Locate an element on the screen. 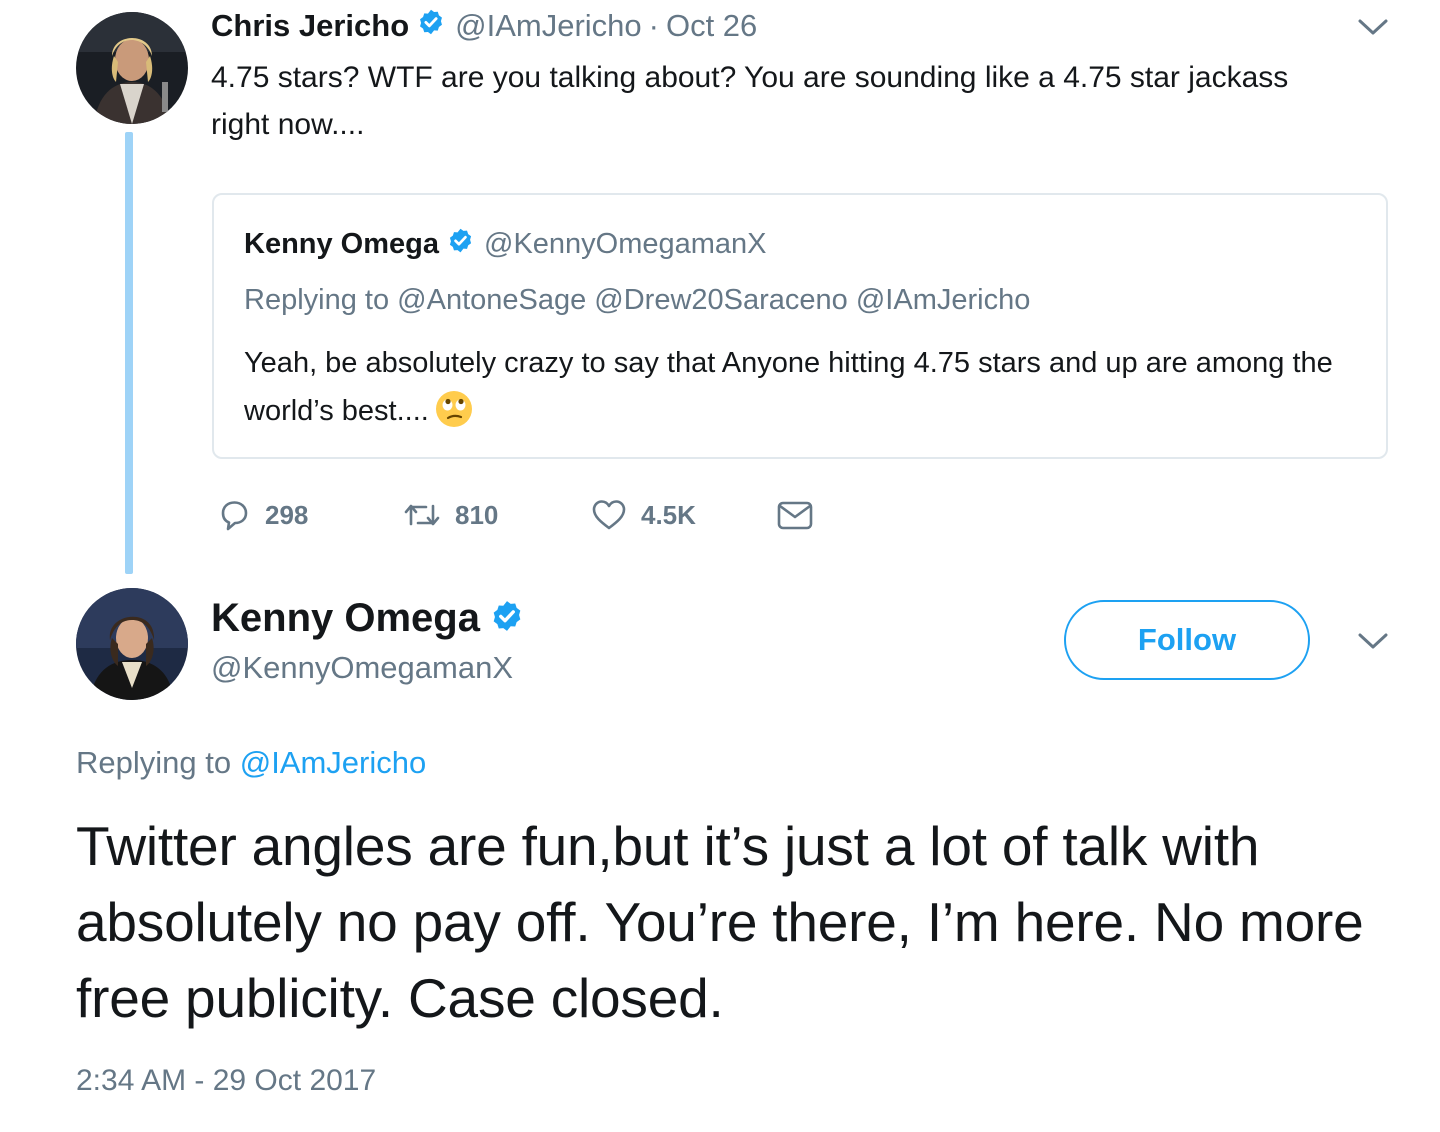  reply-action: 298 is located at coordinates (310, 515).